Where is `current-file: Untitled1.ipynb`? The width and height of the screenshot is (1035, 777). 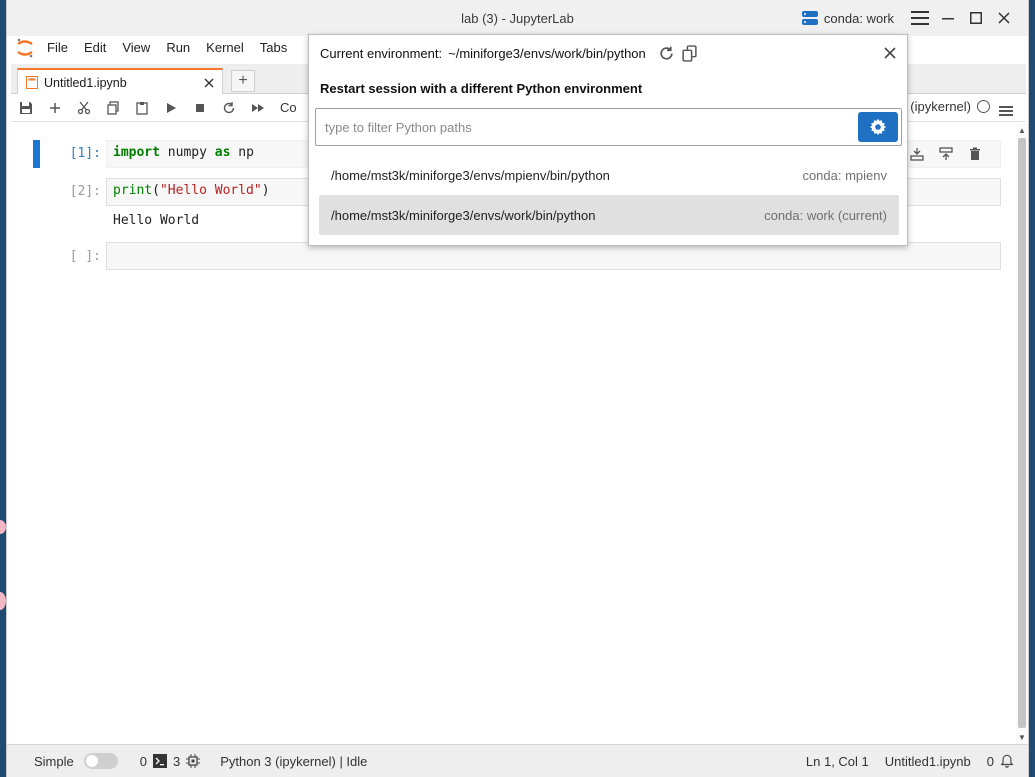 current-file: Untitled1.ipynb is located at coordinates (927, 761).